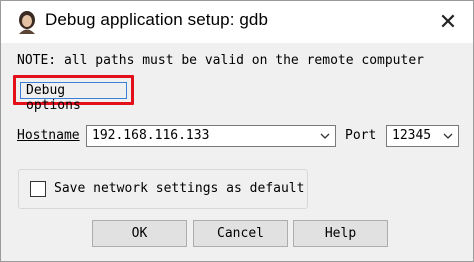  I want to click on port-label: Port, so click(360, 135).